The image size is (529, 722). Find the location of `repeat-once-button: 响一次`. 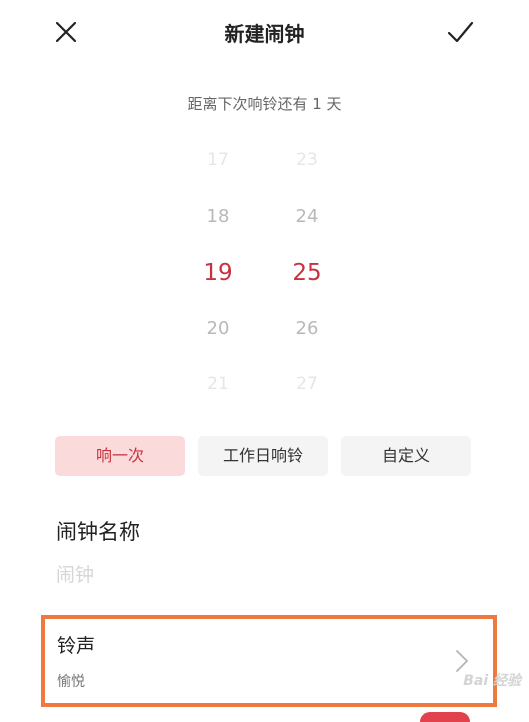

repeat-once-button: 响一次 is located at coordinates (120, 456).